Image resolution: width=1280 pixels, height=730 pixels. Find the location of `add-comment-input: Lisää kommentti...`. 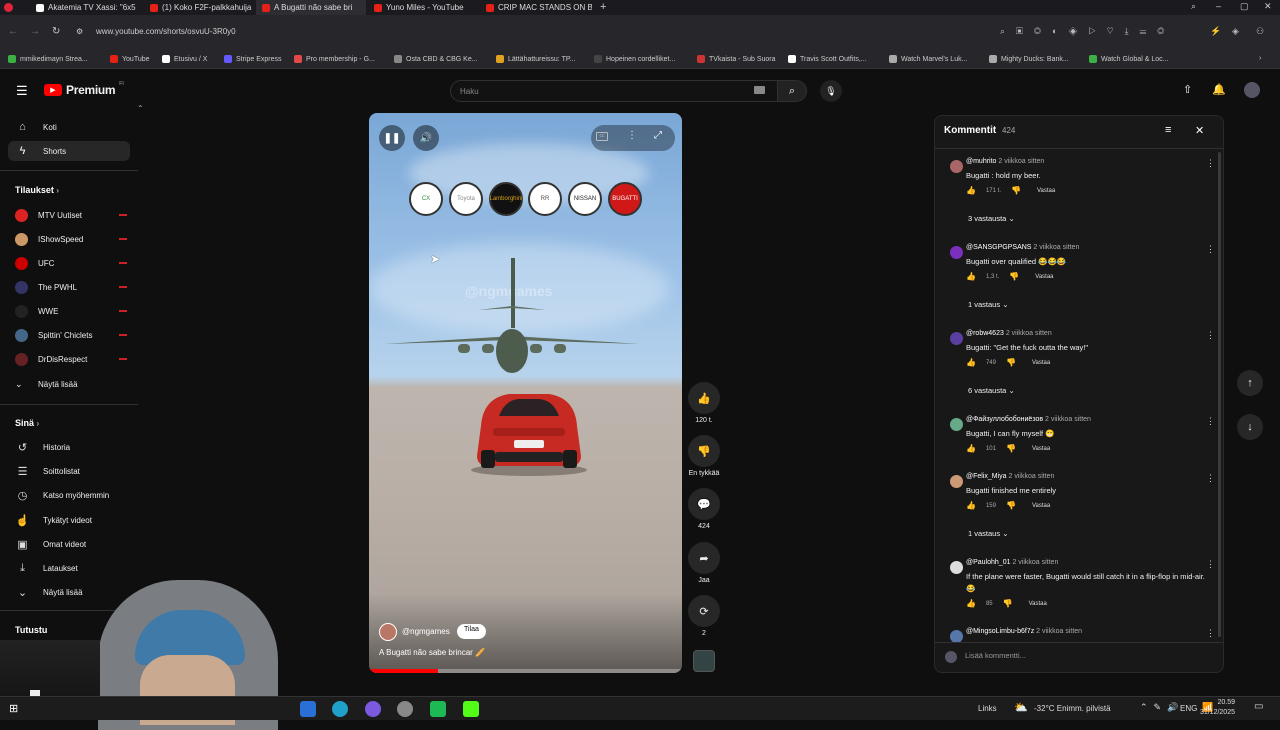

add-comment-input: Lisää kommentti... is located at coordinates (995, 655).